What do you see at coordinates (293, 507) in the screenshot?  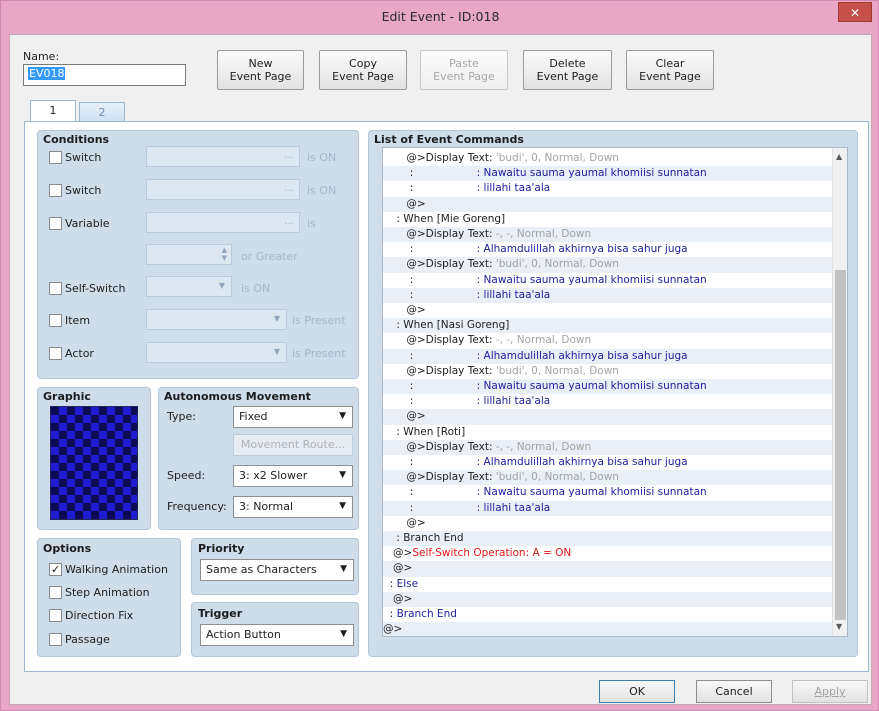 I see `movement-frequency-select: 3: Normal ▼` at bounding box center [293, 507].